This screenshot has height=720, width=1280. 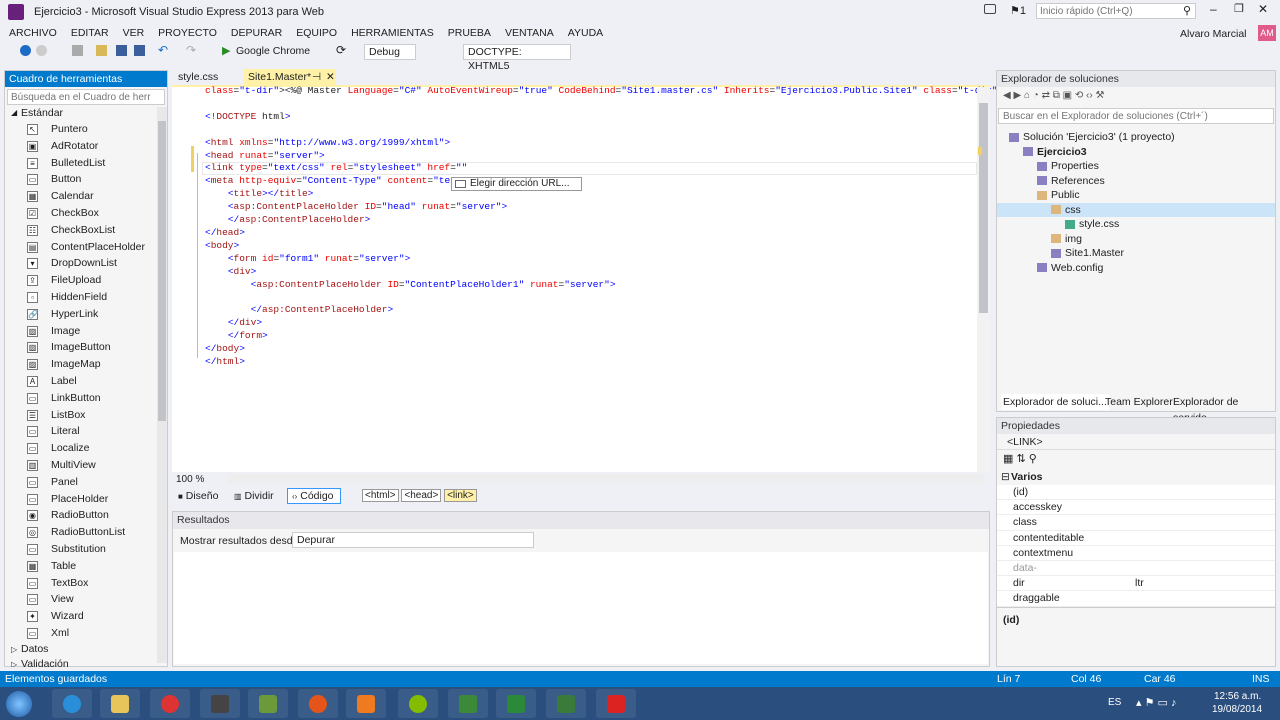 What do you see at coordinates (86, 347) in the screenshot?
I see `toolbox-item-imagebutton: ▨ ImageButton` at bounding box center [86, 347].